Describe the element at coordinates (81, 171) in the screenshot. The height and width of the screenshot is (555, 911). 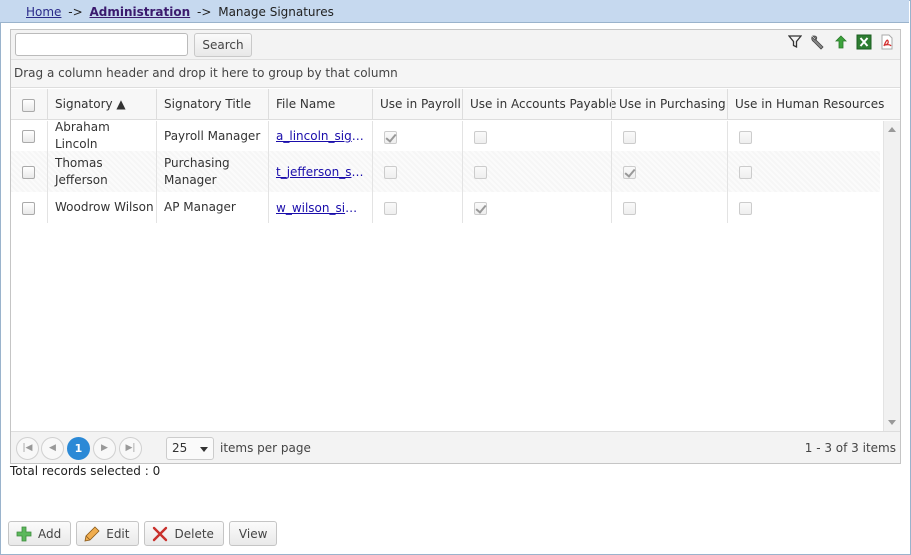
I see `signatory-name: Thomas Jefferson` at that location.